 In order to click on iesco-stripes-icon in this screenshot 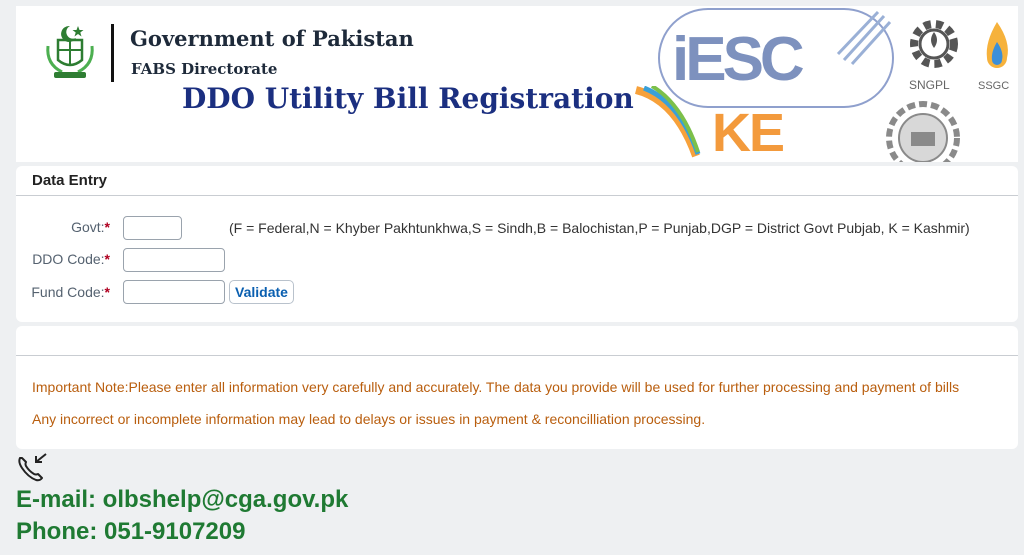, I will do `click(864, 38)`.